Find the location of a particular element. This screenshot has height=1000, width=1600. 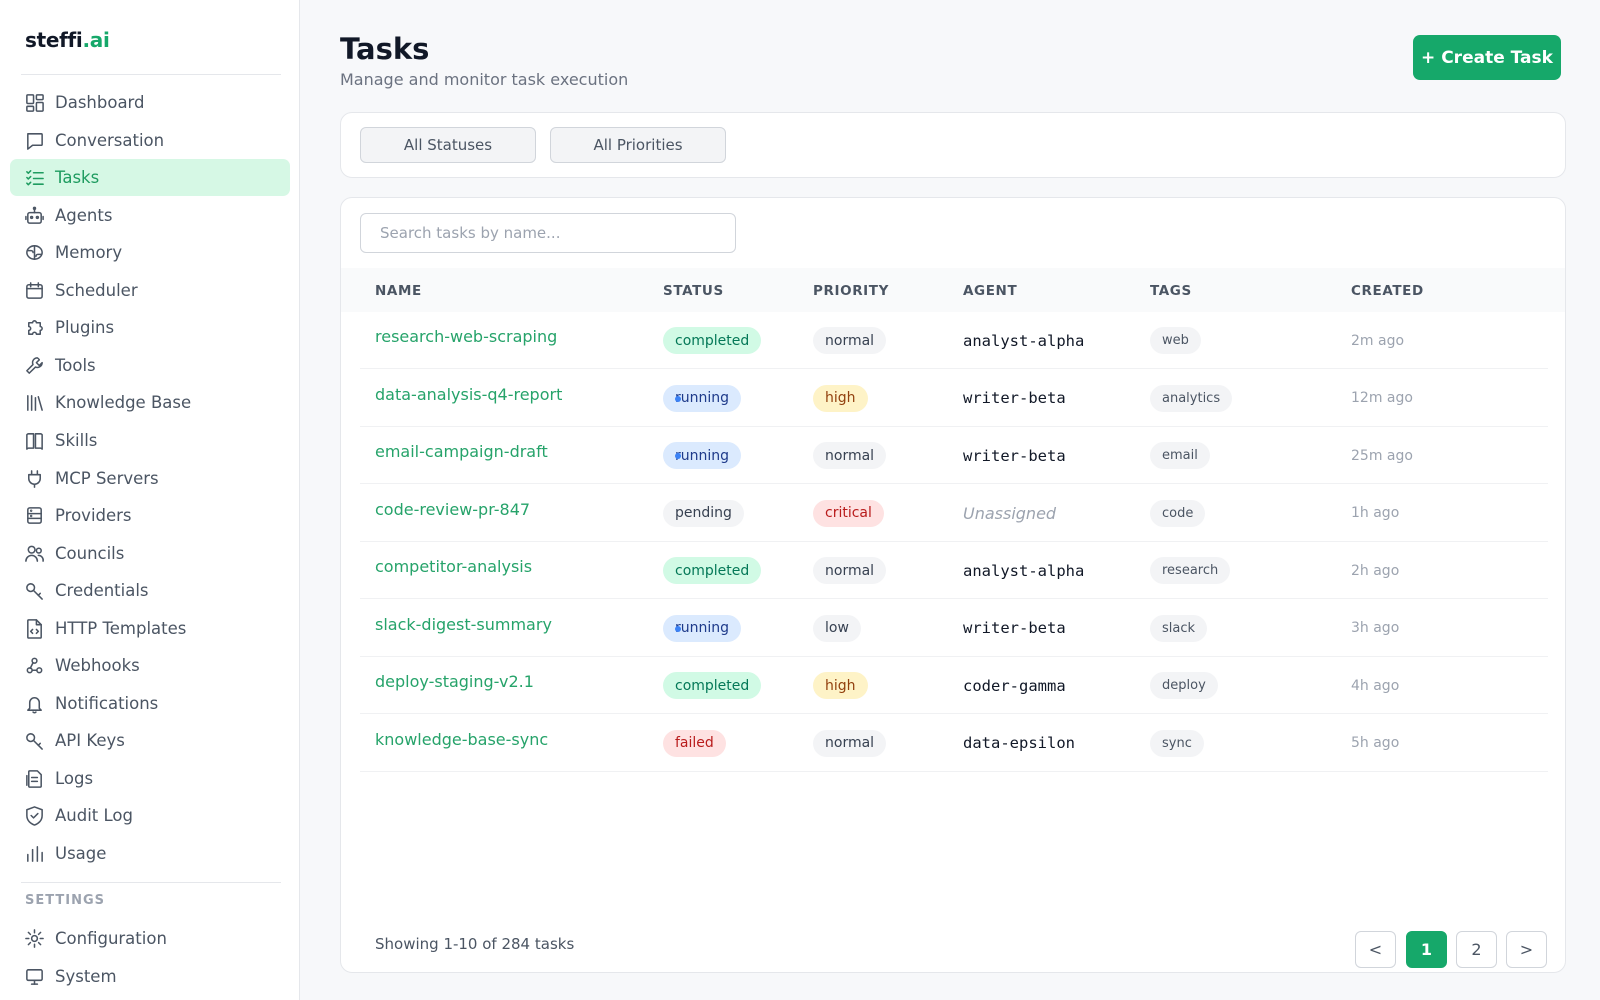

sidebar-item-knowledge-base: Knowledge Base is located at coordinates (150, 402).